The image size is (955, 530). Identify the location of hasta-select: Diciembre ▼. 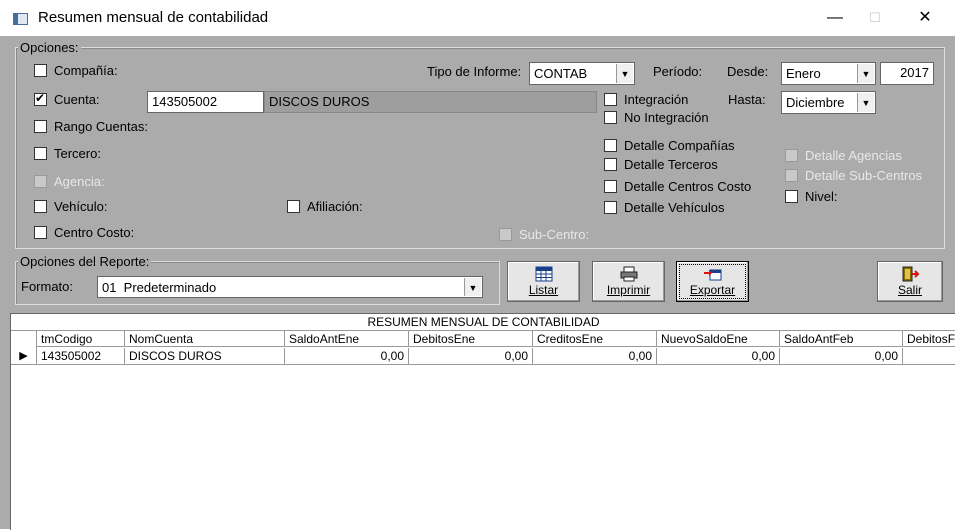
(828, 102).